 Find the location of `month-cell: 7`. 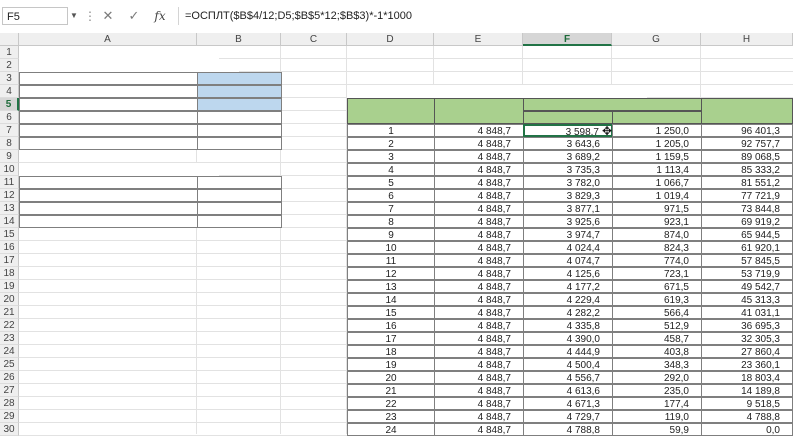

month-cell: 7 is located at coordinates (391, 208).